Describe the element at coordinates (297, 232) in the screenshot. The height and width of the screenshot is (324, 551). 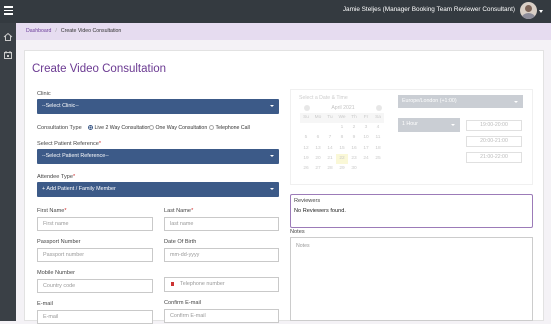
I see `notes-label: Notes` at that location.